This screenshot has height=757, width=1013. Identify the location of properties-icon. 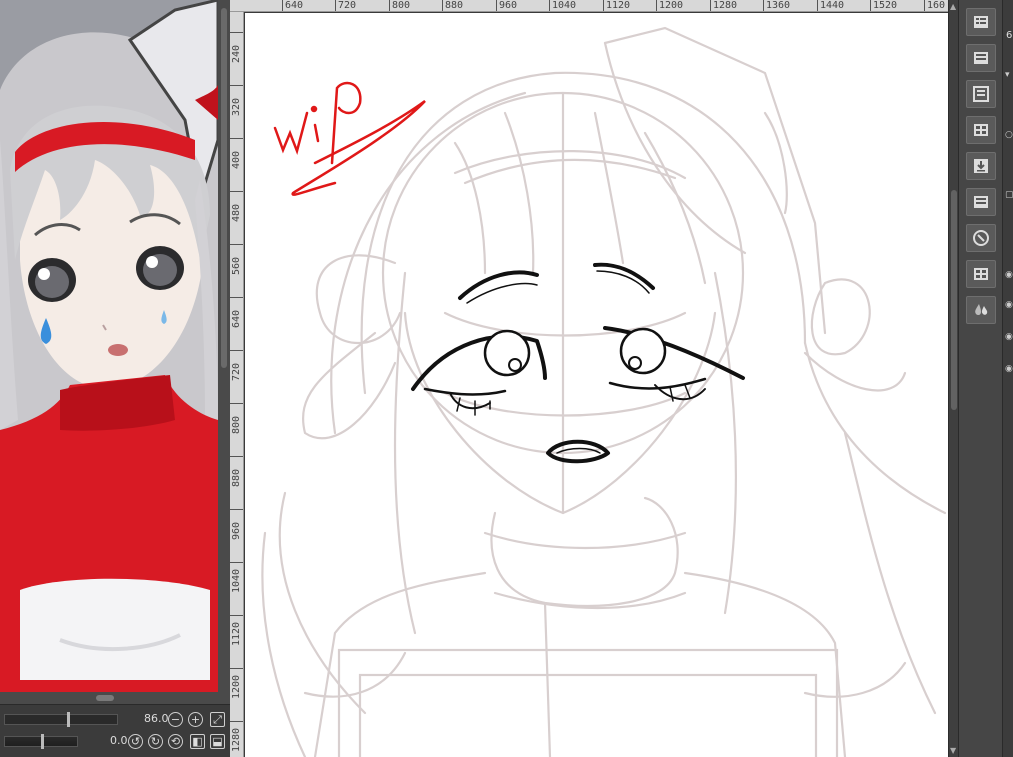
(981, 94).